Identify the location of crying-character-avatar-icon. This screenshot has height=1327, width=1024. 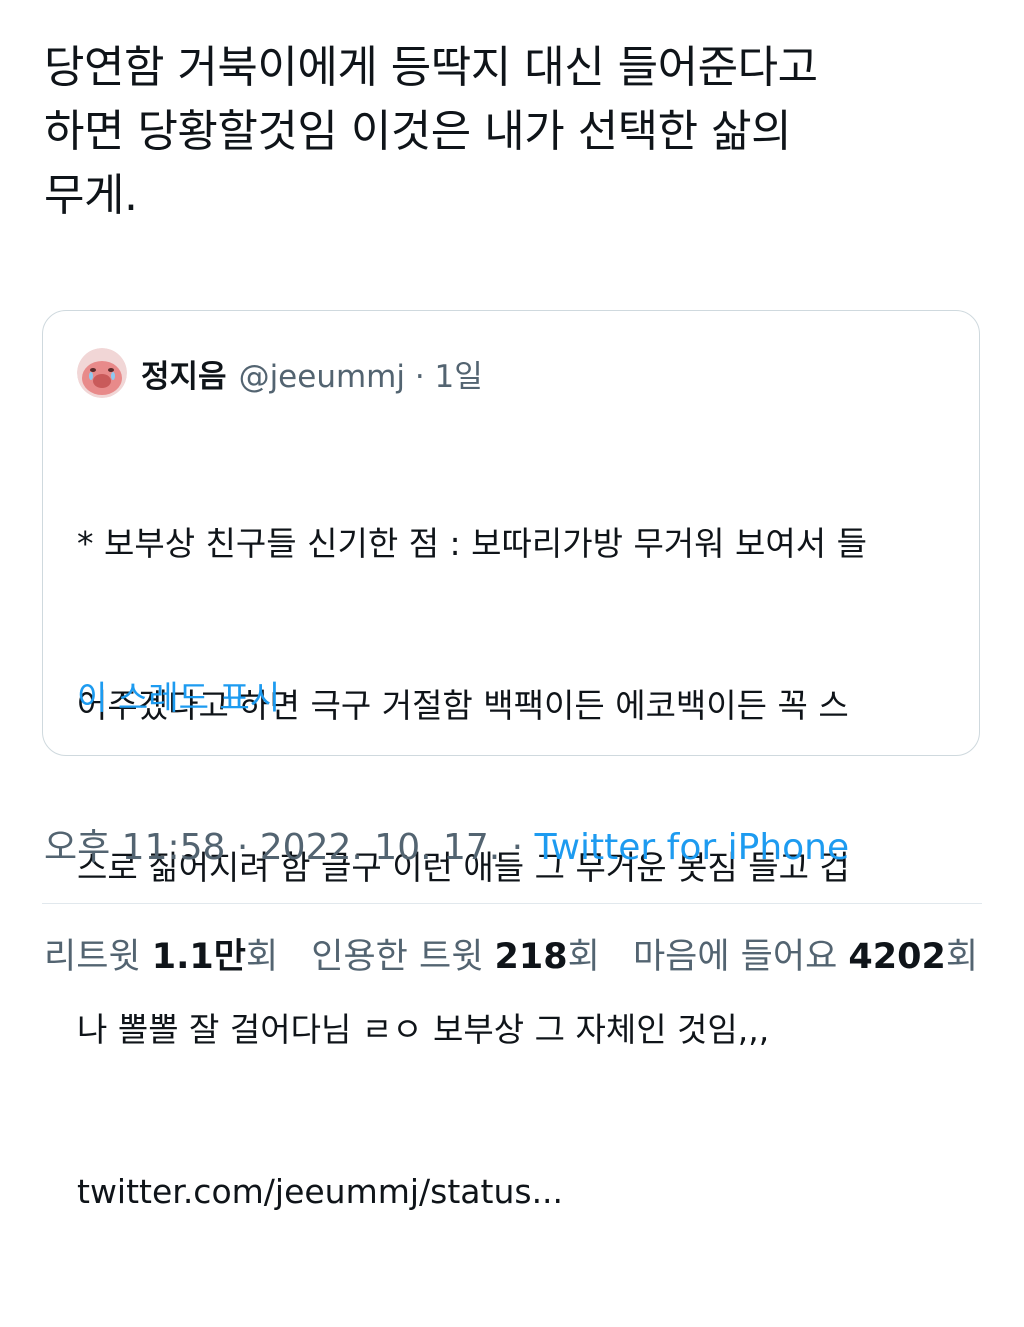
(102, 373).